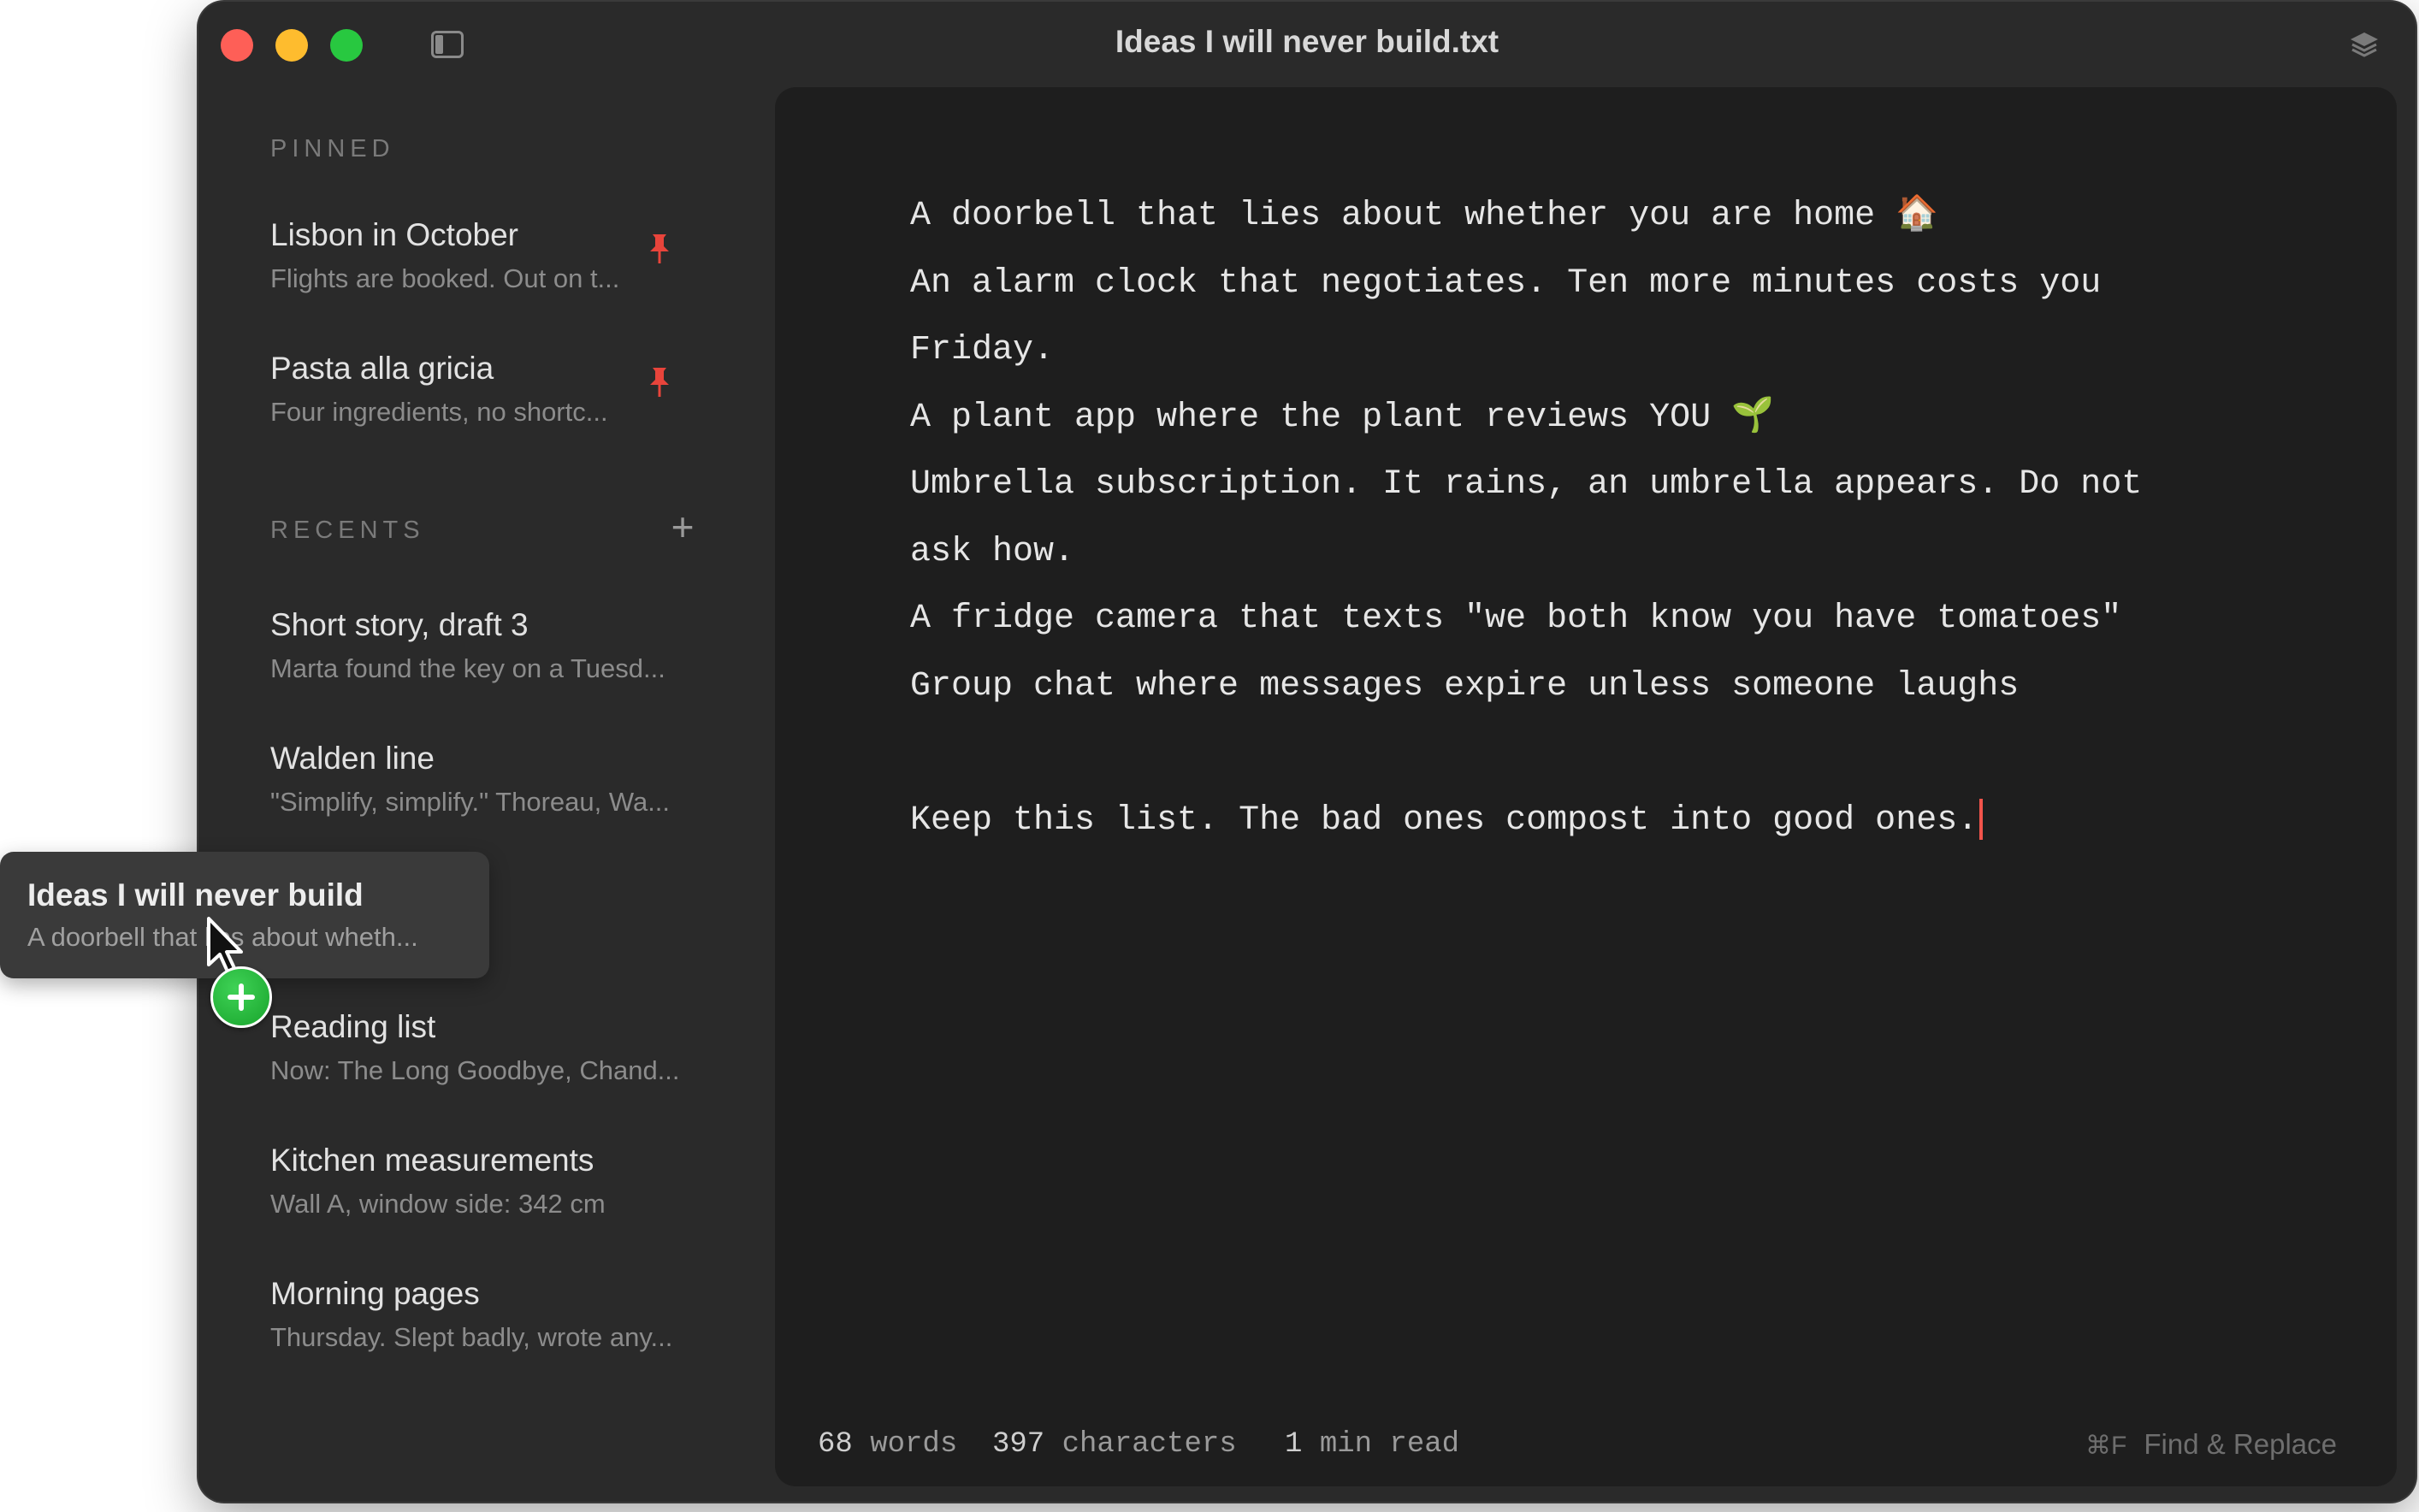 This screenshot has height=1512, width=2419. What do you see at coordinates (432, 1160) in the screenshot?
I see `note-title: Kitchen measurements` at bounding box center [432, 1160].